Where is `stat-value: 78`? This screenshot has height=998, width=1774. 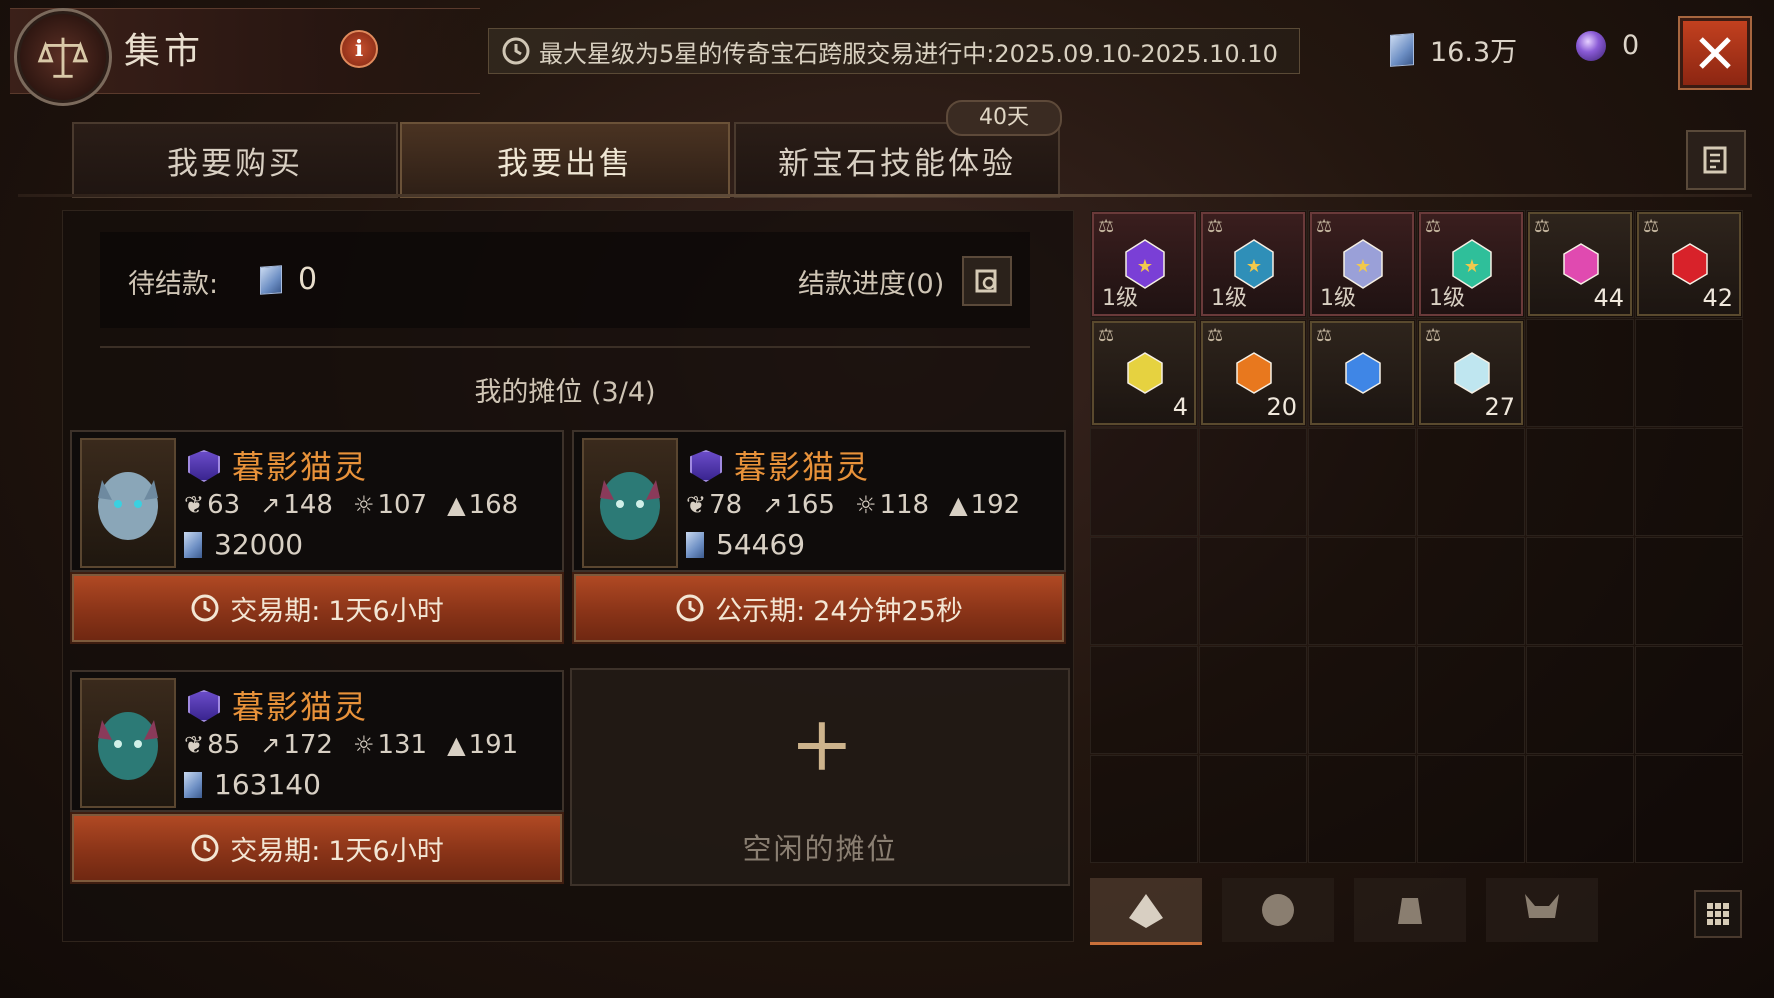 stat-value: 78 is located at coordinates (726, 505).